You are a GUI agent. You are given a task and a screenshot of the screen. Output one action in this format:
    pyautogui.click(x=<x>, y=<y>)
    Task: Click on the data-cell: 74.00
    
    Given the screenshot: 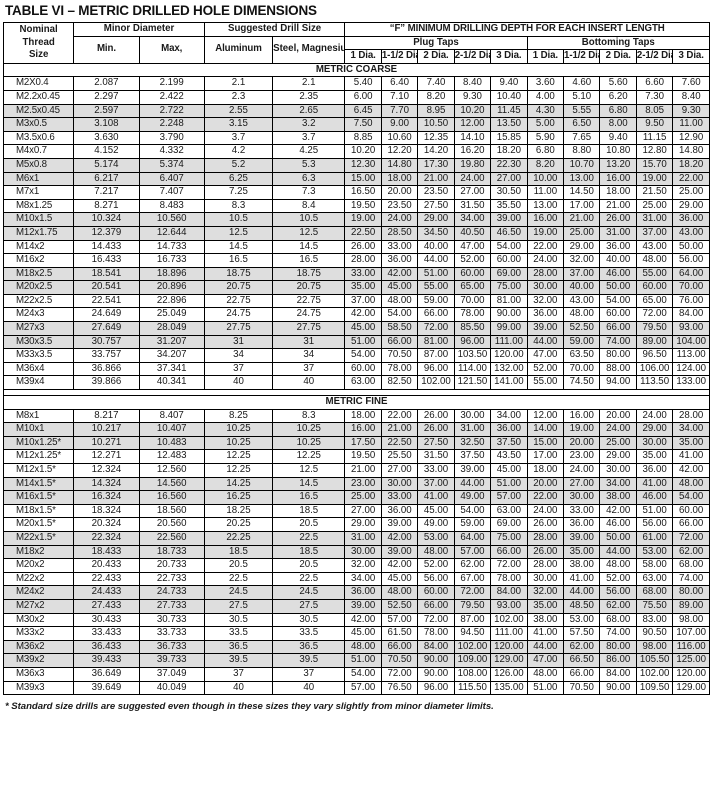 What is the action you would take?
    pyautogui.click(x=618, y=633)
    